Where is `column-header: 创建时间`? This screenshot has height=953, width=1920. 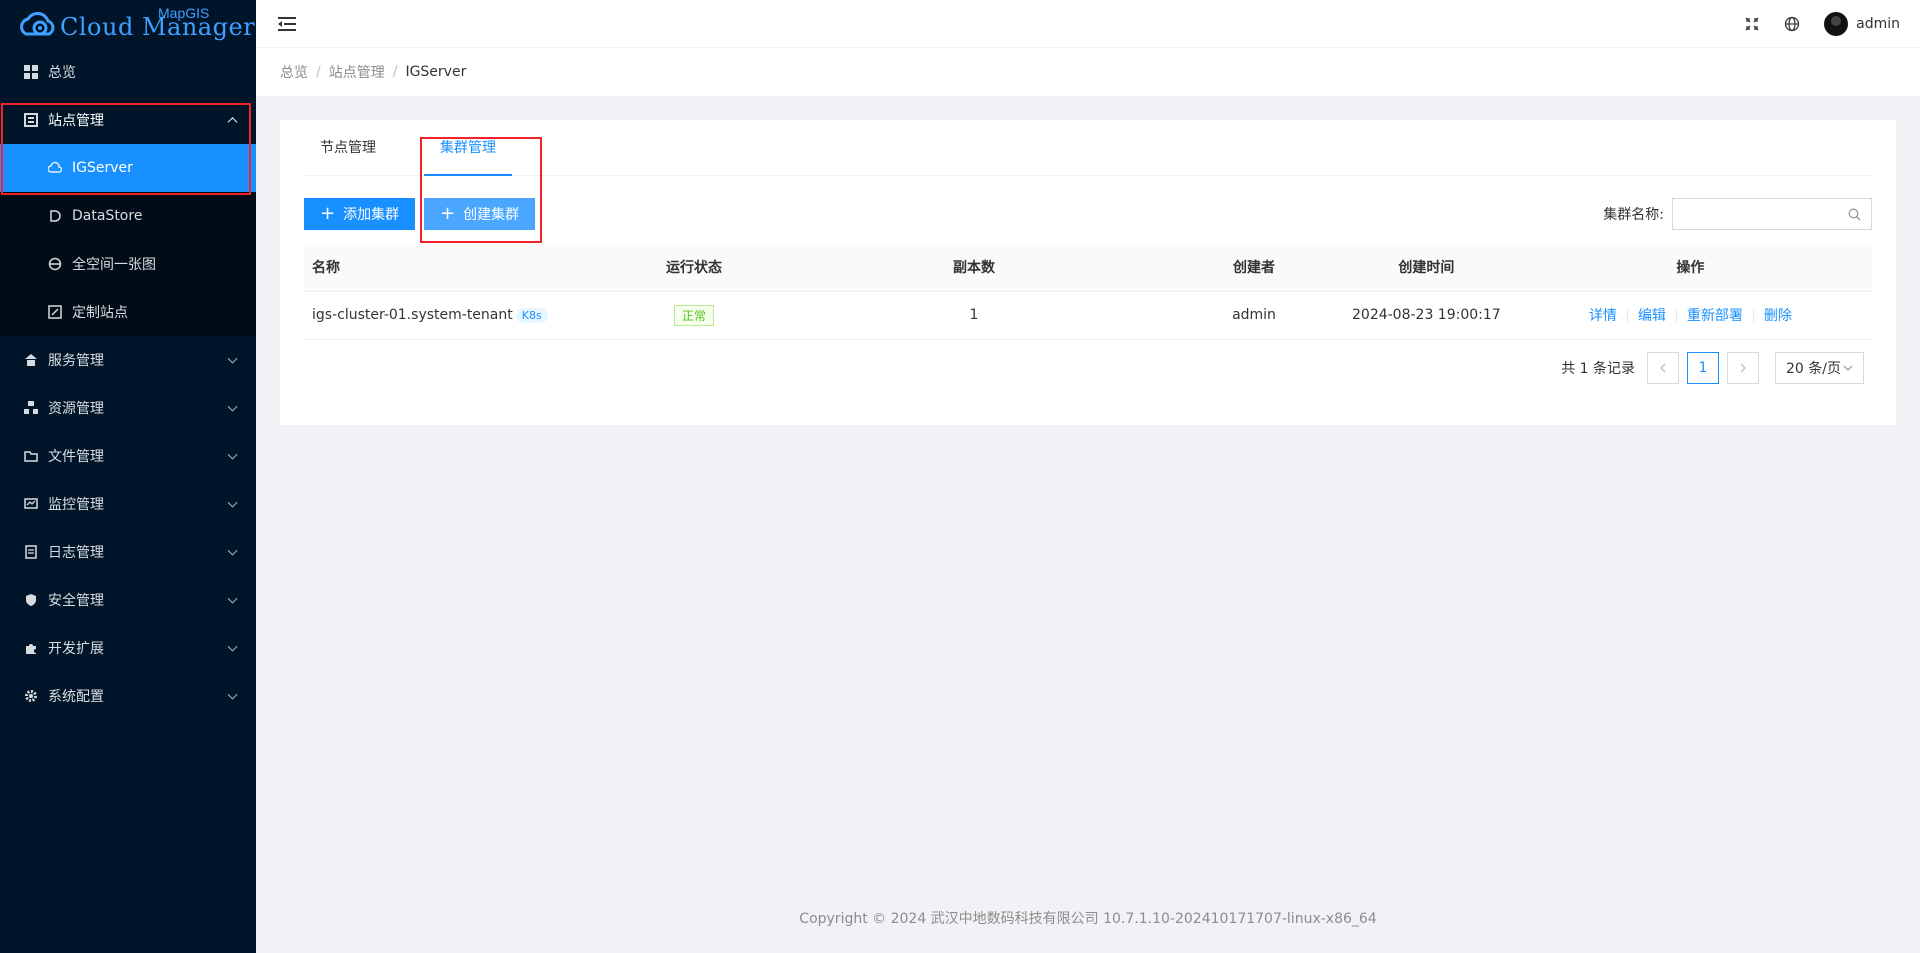
column-header: 创建时间 is located at coordinates (1426, 268).